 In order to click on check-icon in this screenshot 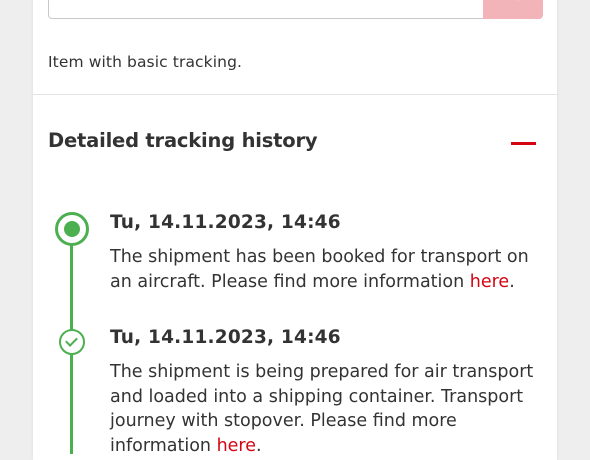, I will do `click(71, 340)`.